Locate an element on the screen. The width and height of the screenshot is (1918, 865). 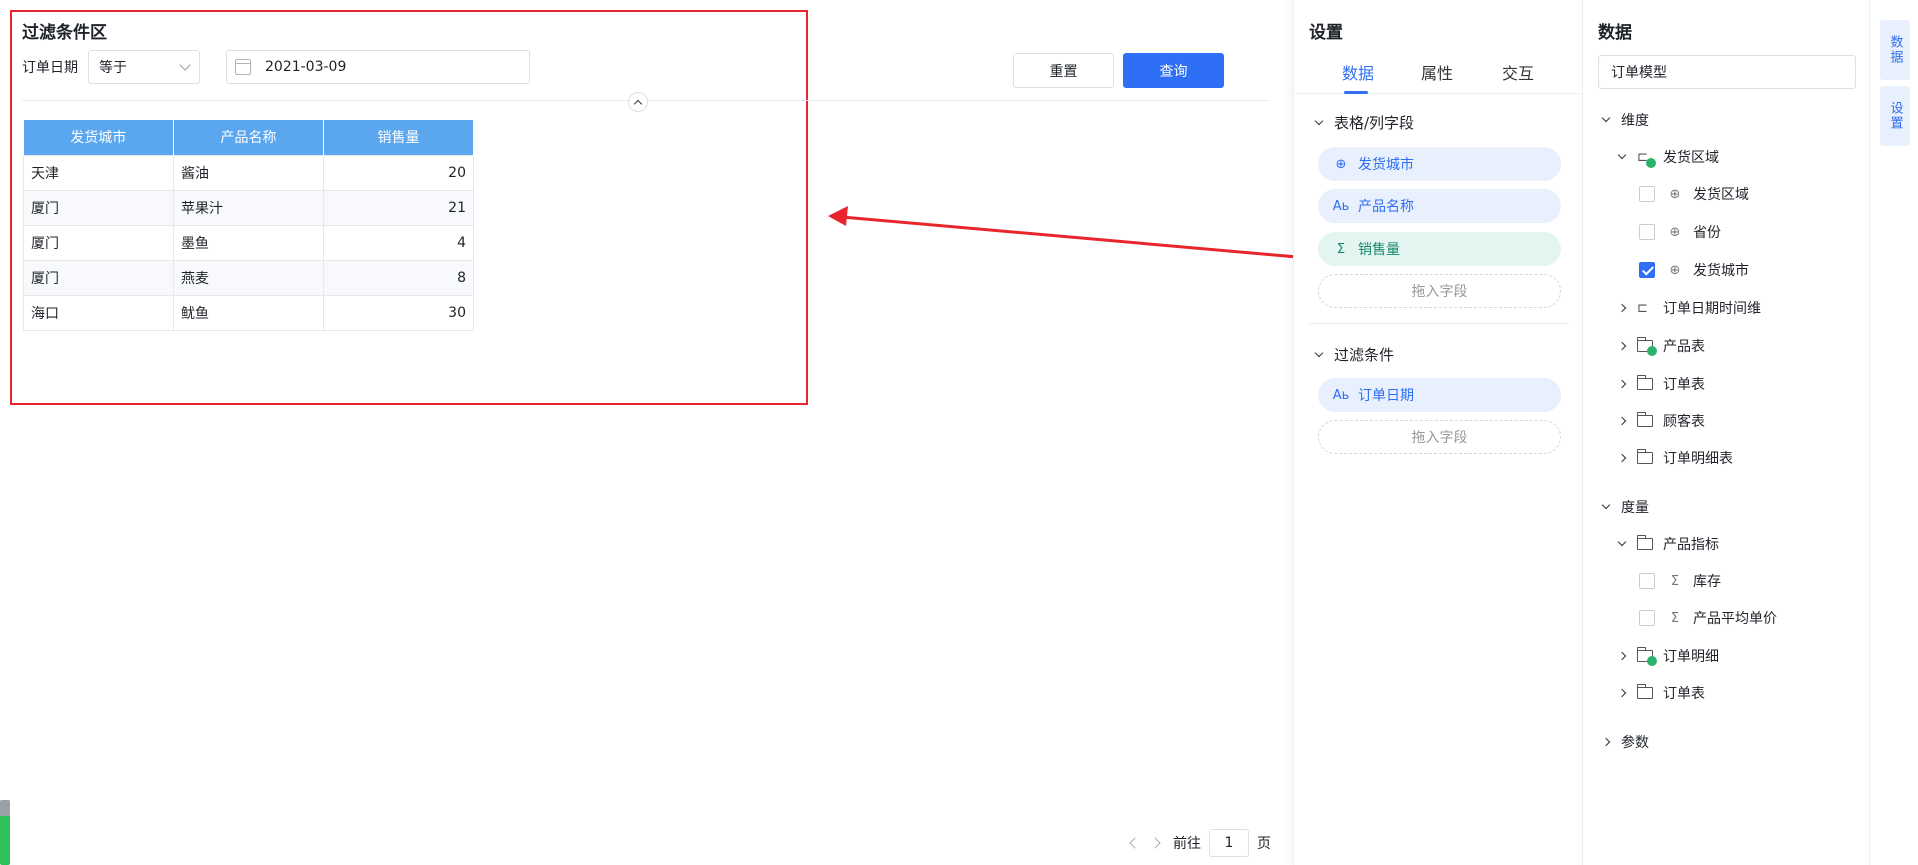
tree-label: 发货城市 is located at coordinates (1721, 271).